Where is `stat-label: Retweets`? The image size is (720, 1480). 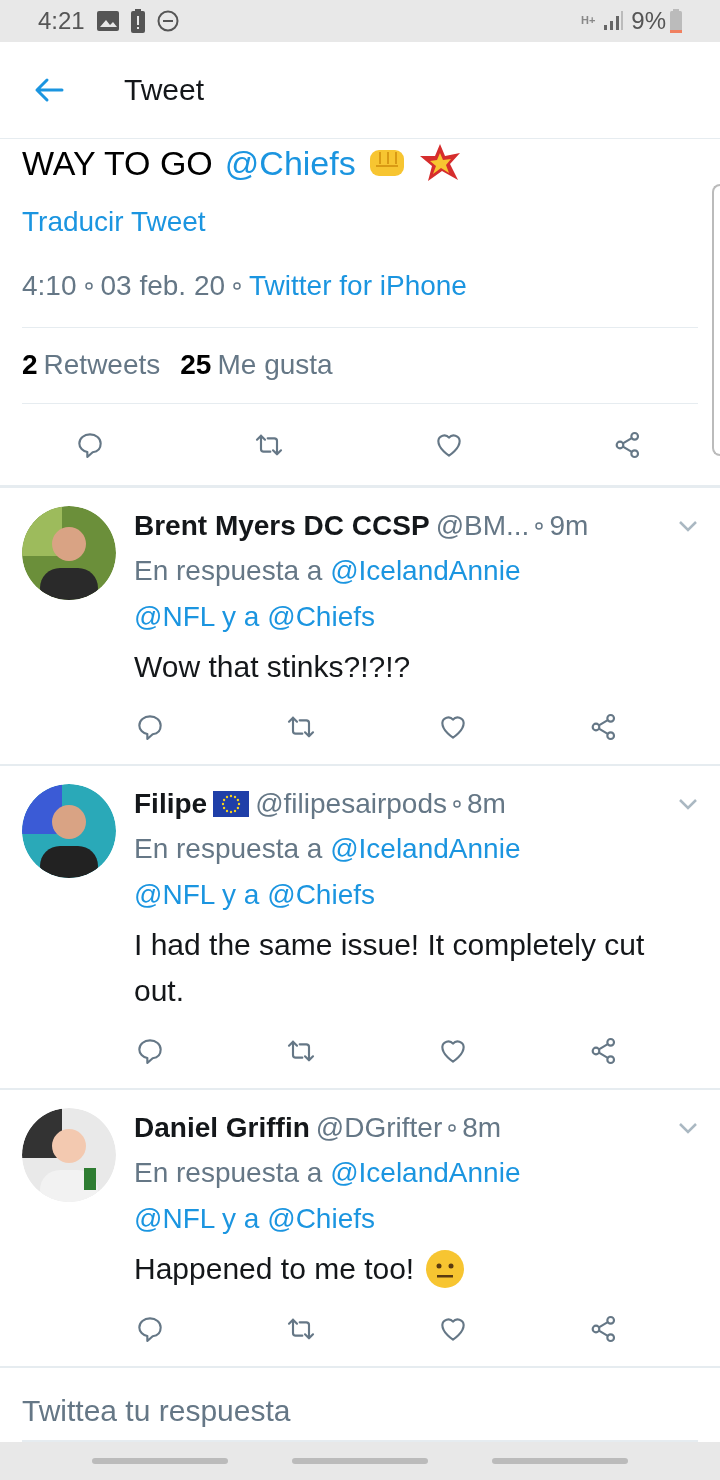 stat-label: Retweets is located at coordinates (102, 365).